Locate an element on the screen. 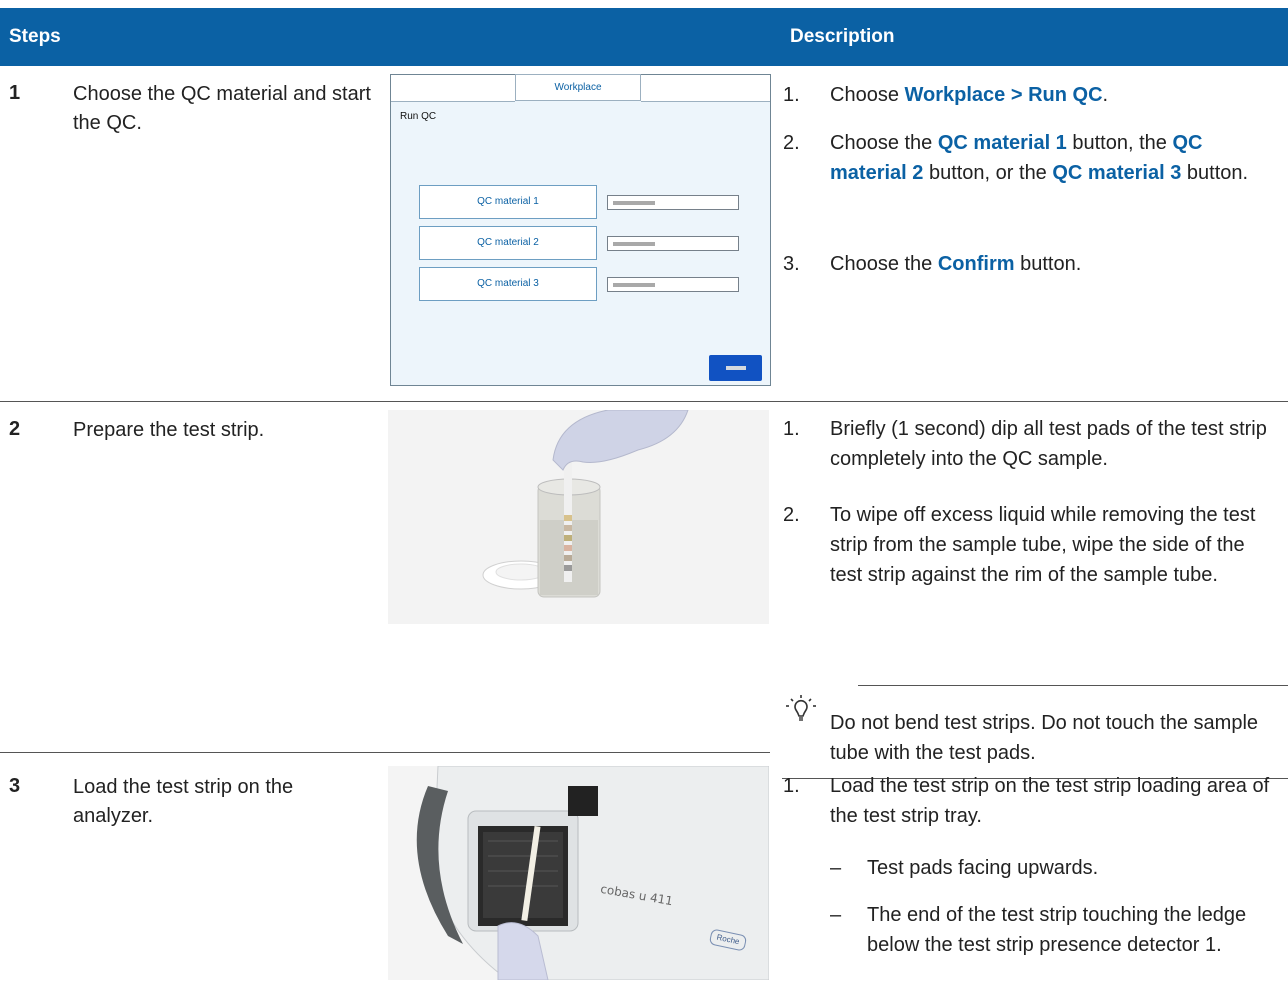  confirm-button is located at coordinates (735, 368).